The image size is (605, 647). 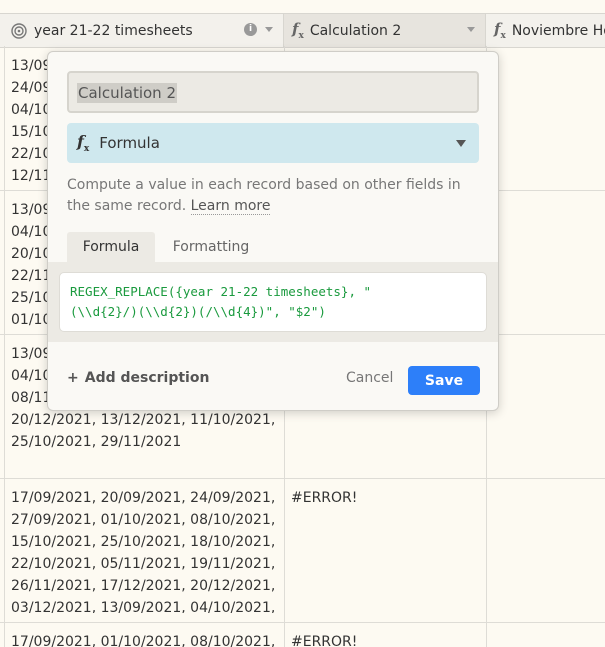 What do you see at coordinates (145, 639) in the screenshot?
I see `table-cell-timesheets: 17/09/2021, 01/10/2021, 08/10/2021,` at bounding box center [145, 639].